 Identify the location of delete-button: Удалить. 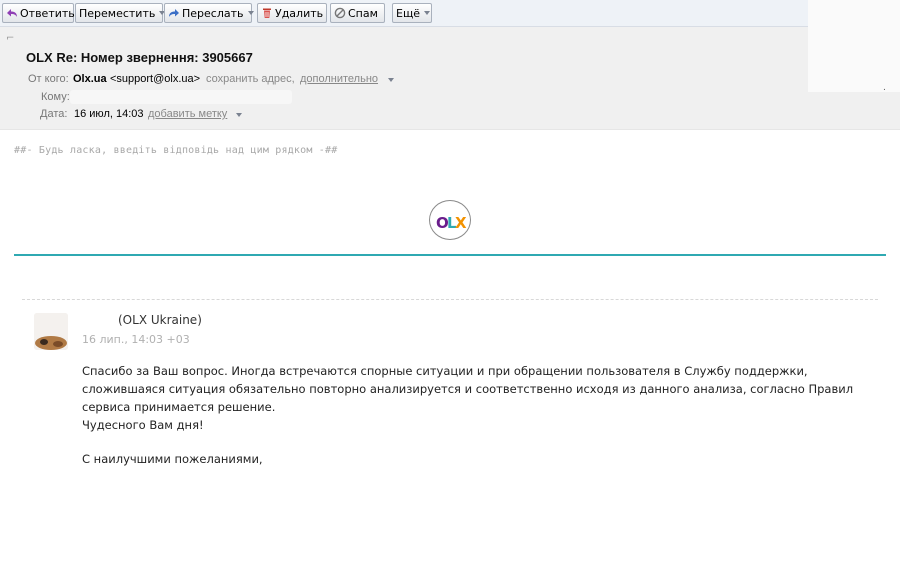
(292, 13).